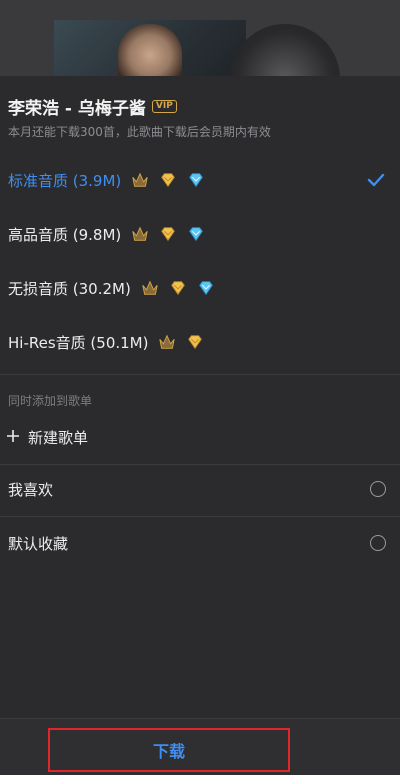  What do you see at coordinates (77, 109) in the screenshot?
I see `song-title-text: 李荣浩 - 乌梅子酱` at bounding box center [77, 109].